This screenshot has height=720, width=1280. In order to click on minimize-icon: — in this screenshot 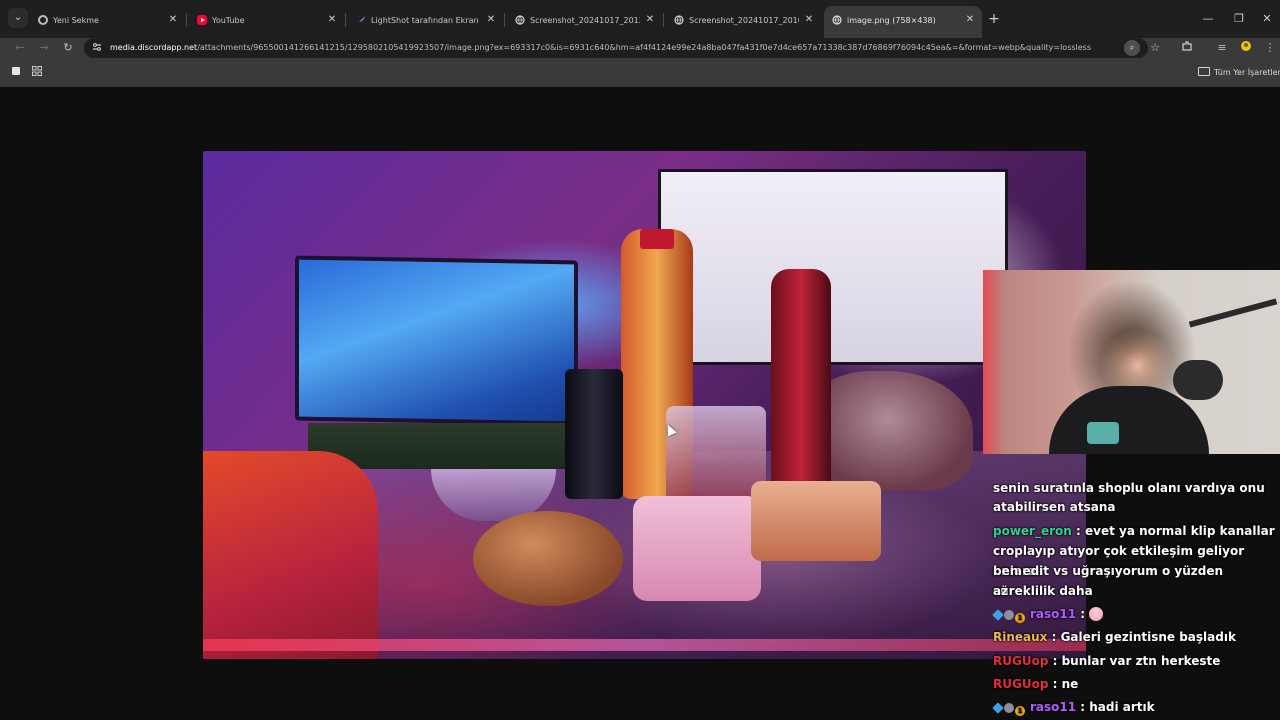, I will do `click(1208, 19)`.